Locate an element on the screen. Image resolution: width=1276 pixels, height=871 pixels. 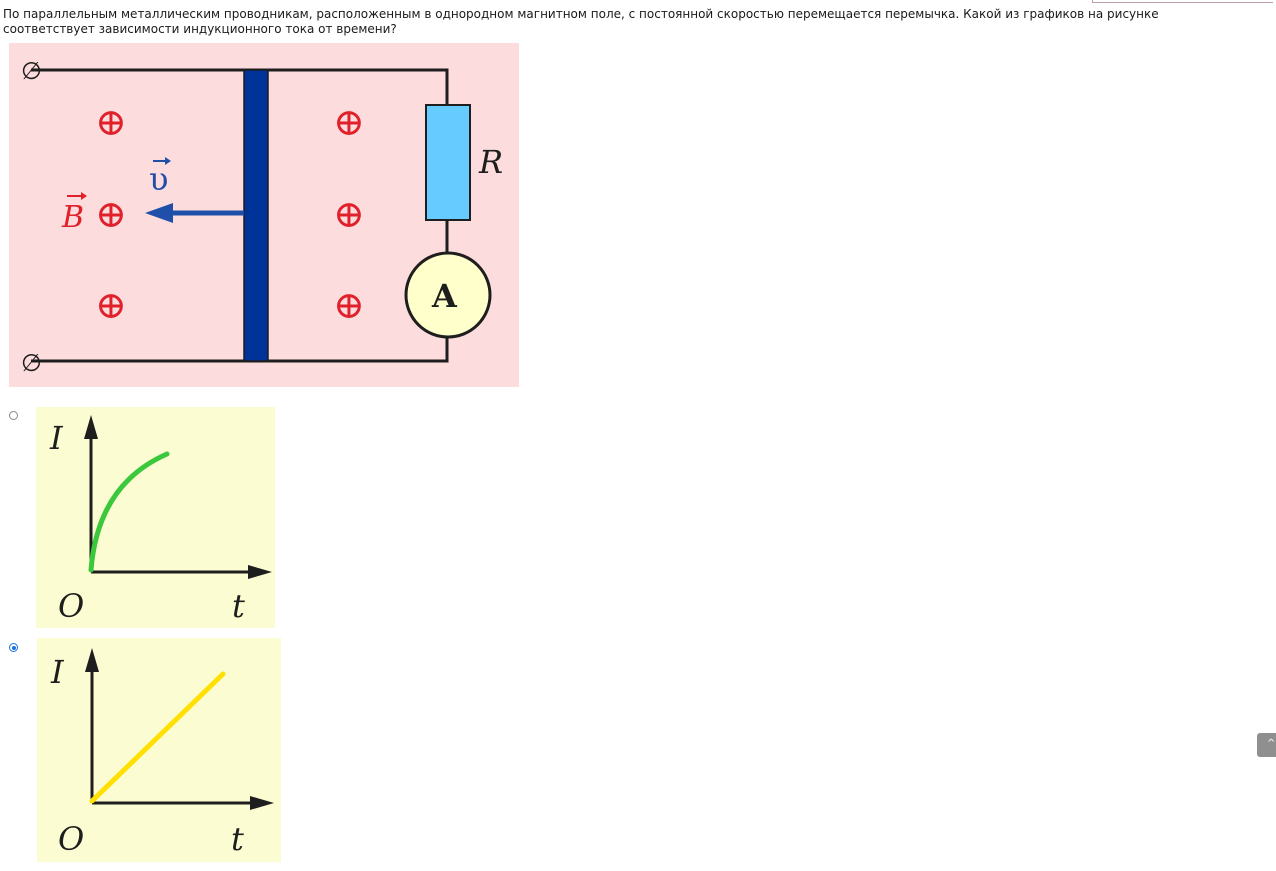
resistor-label: R is located at coordinates (490, 162).